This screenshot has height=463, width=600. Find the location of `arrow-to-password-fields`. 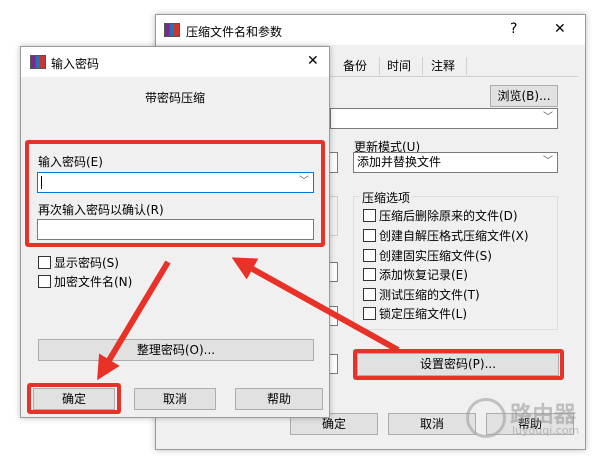

arrow-to-password-fields is located at coordinates (315, 305).